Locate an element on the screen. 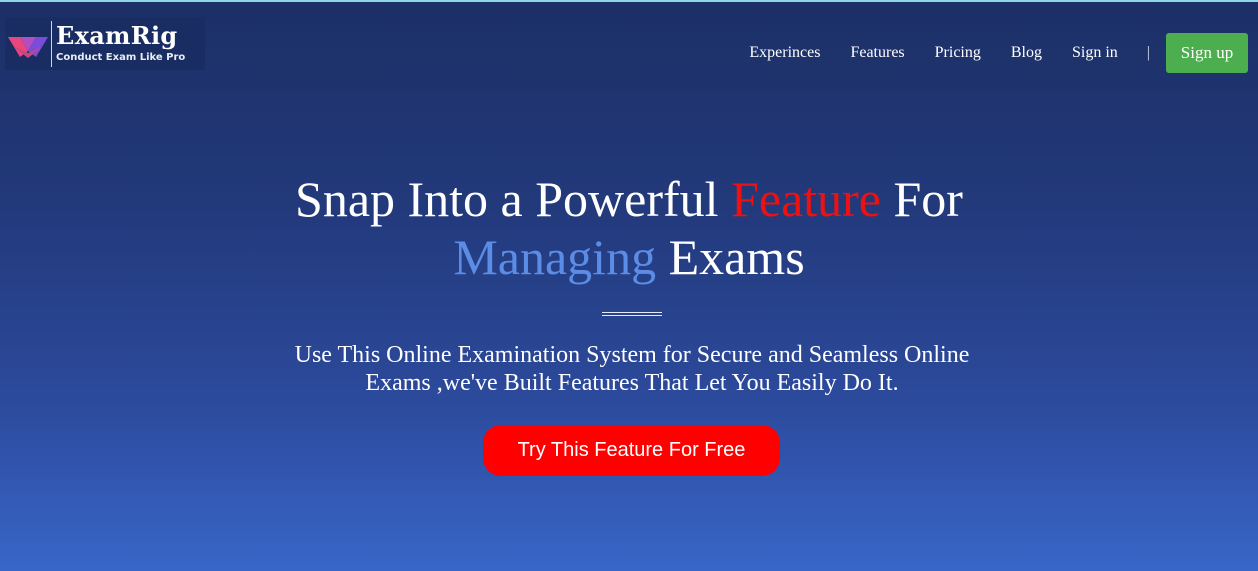 The height and width of the screenshot is (571, 1258). brand-name: ExamRig is located at coordinates (117, 35).